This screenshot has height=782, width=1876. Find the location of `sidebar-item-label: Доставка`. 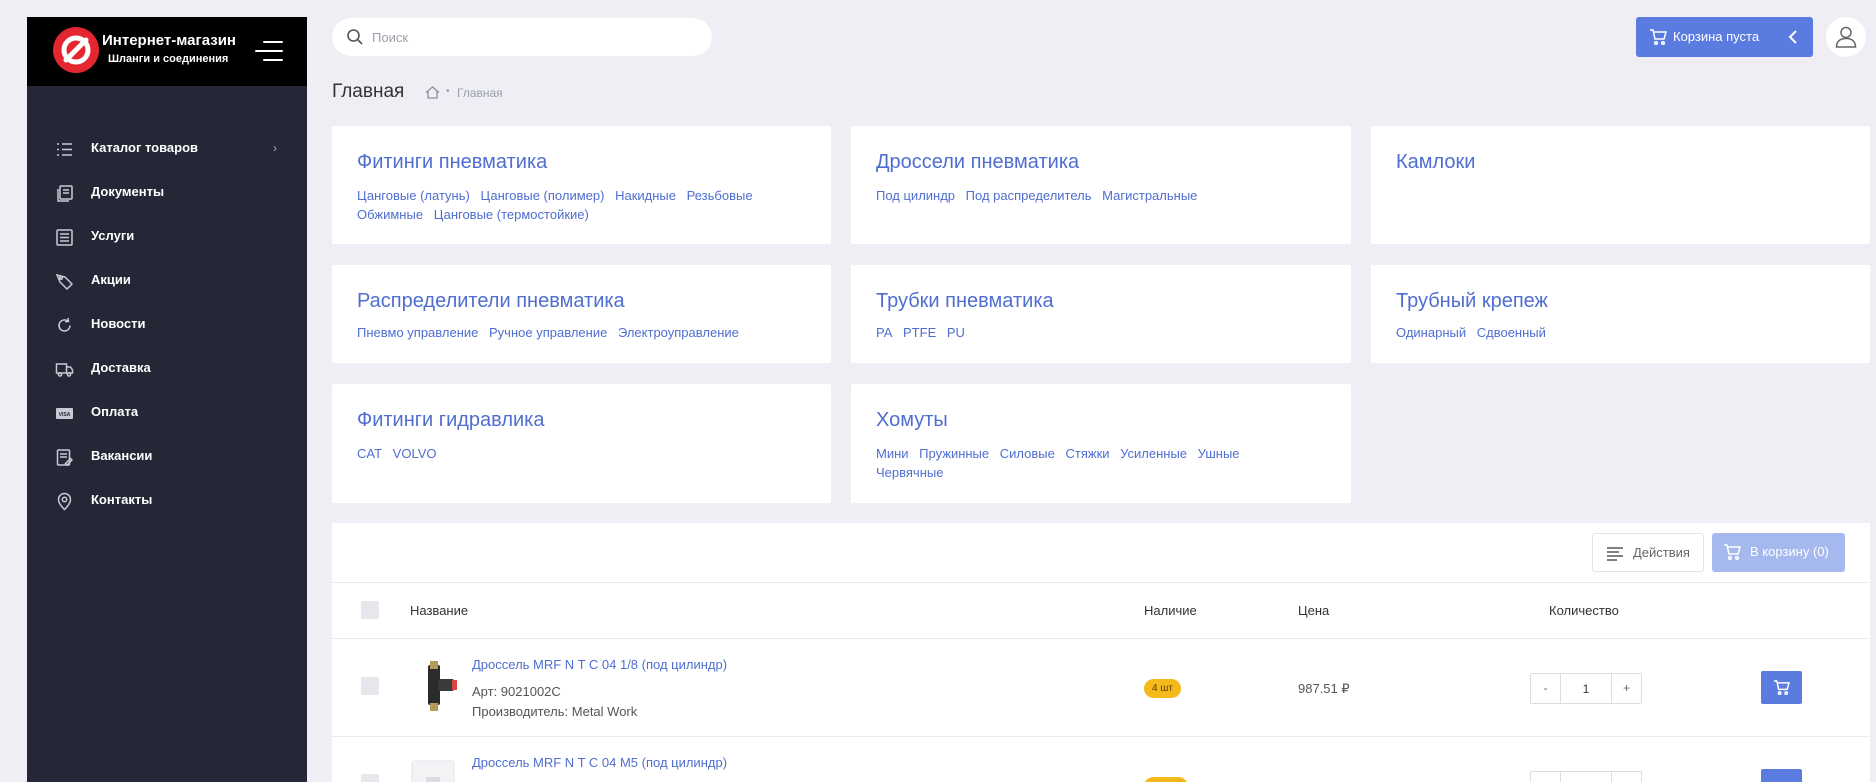

sidebar-item-label: Доставка is located at coordinates (121, 367).